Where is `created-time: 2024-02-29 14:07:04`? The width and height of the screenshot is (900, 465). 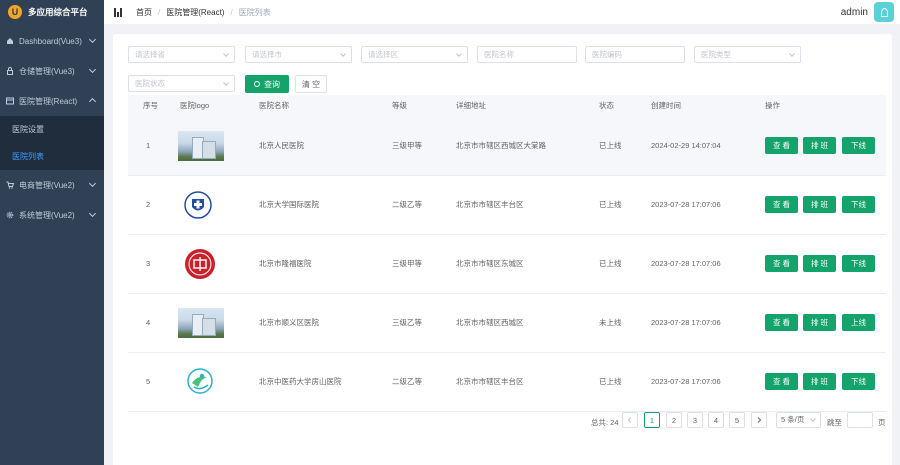
created-time: 2024-02-29 14:07:04 is located at coordinates (686, 145).